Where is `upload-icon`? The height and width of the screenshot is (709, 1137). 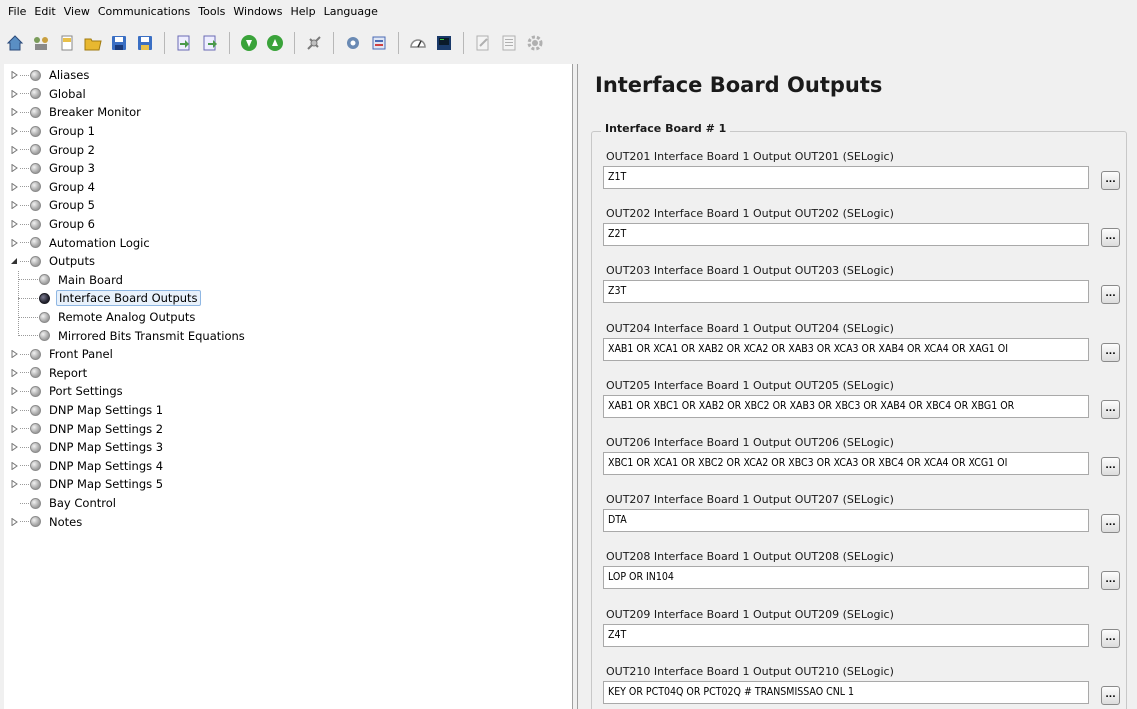
upload-icon is located at coordinates (275, 43).